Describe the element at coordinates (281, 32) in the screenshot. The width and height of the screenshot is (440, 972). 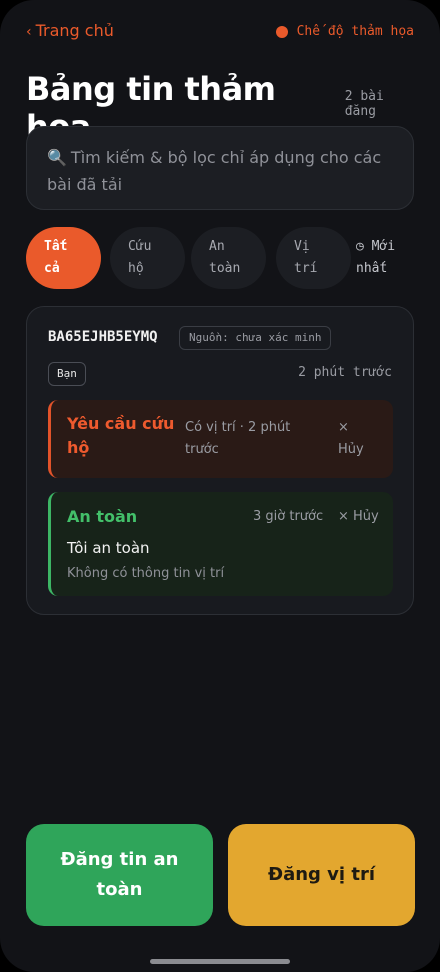
I see `status-dot-icon` at that location.